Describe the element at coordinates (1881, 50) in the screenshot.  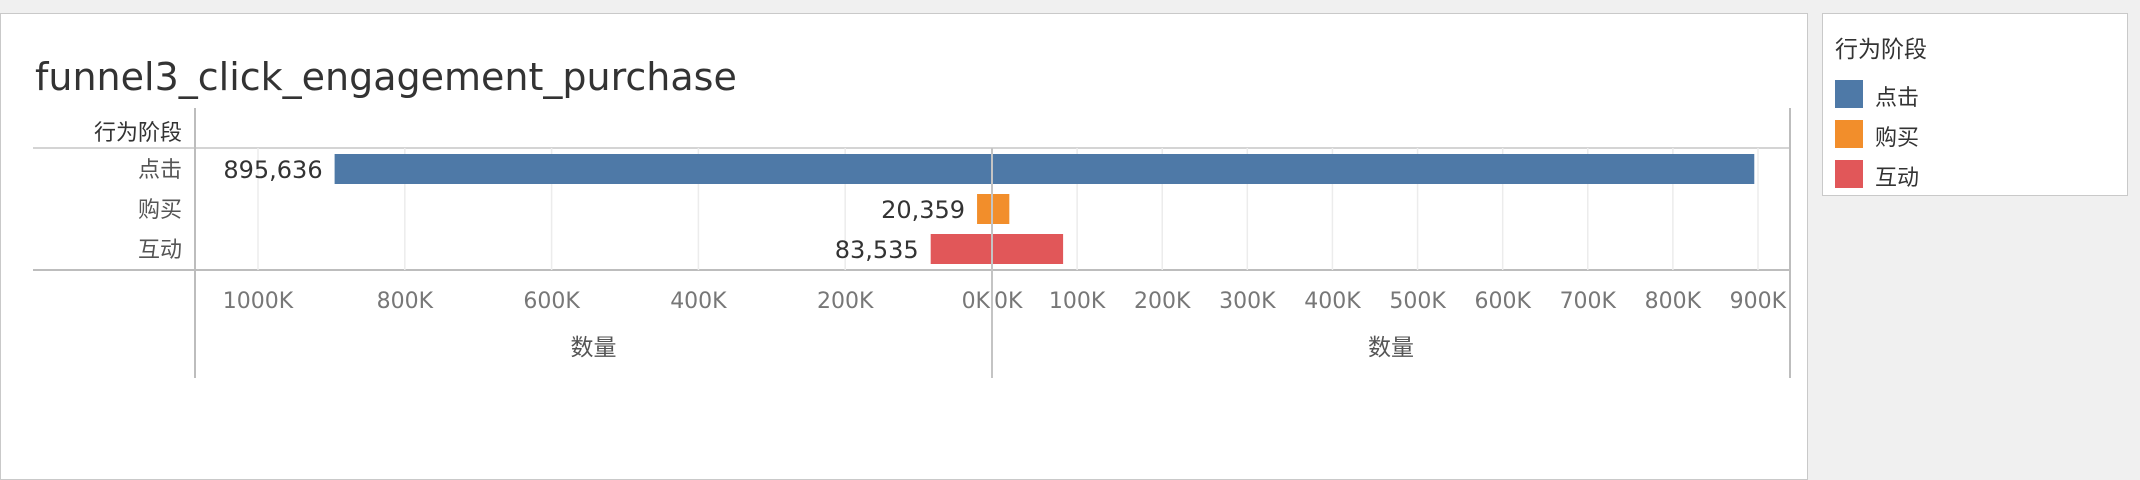
I see `legend-title: 行为阶段` at that location.